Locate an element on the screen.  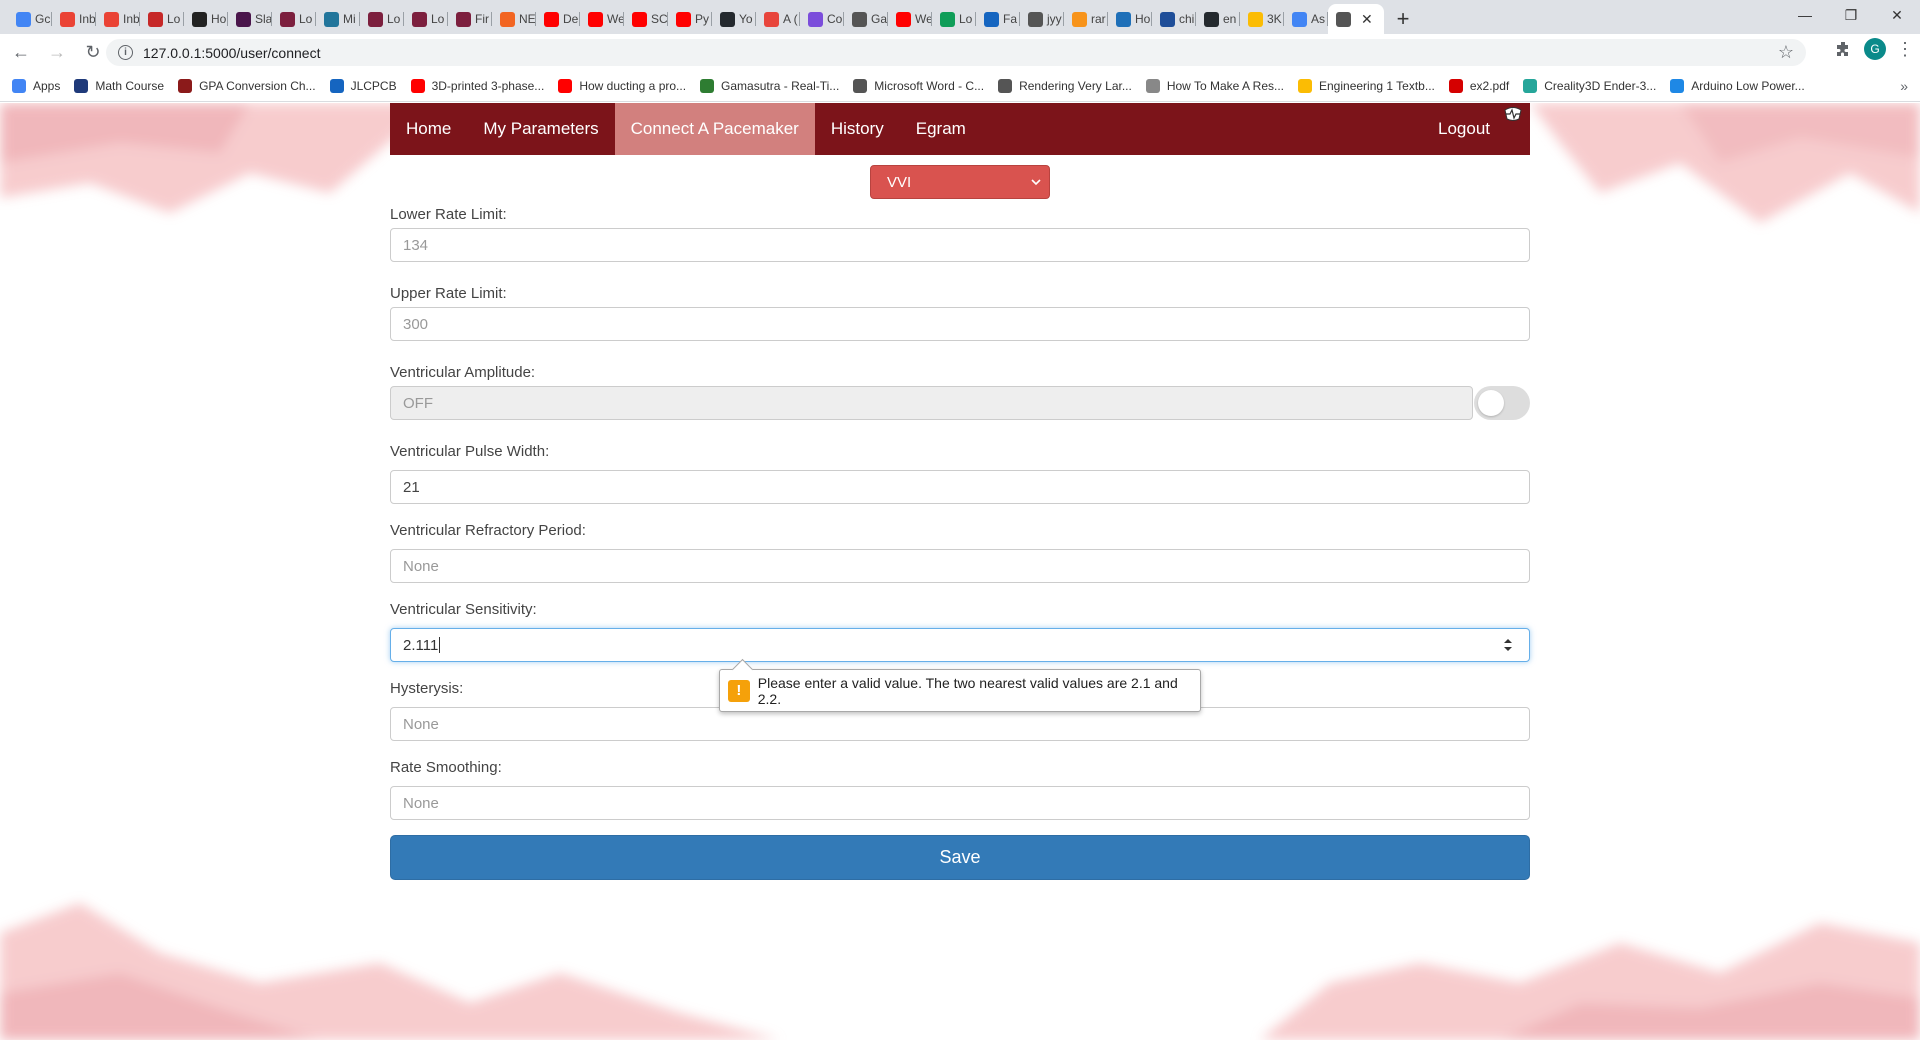
logo-icon is located at coordinates (155, 19).